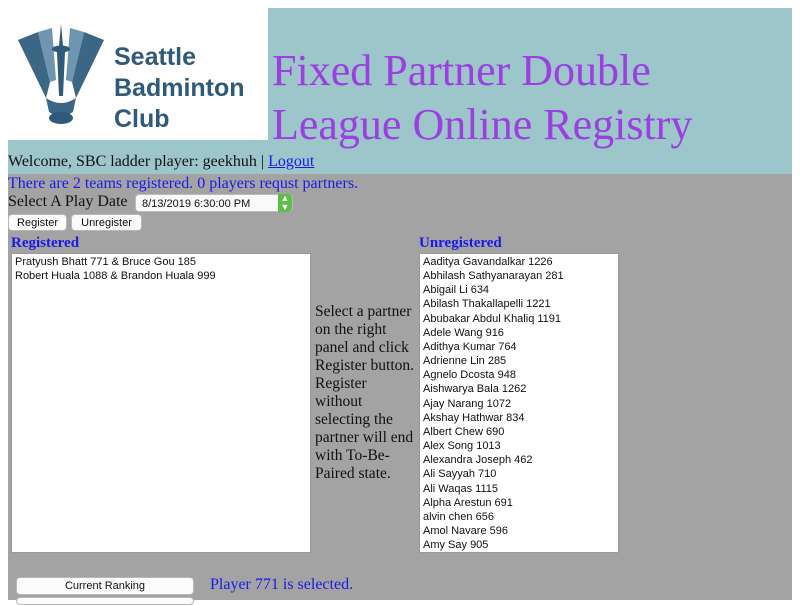 The image size is (800, 605). Describe the element at coordinates (519, 304) in the screenshot. I see `list-item: Abilash Thakallapelli 1221` at that location.